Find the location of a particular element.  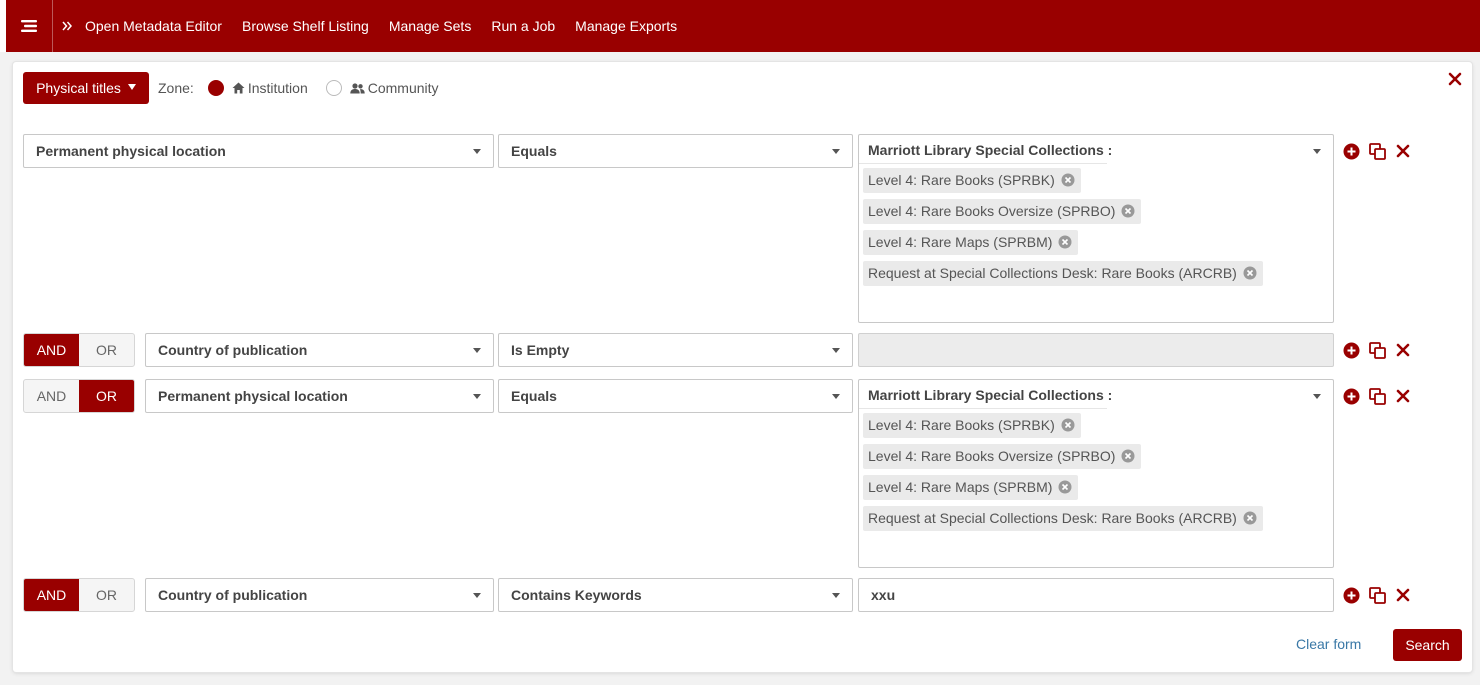

value-field-disabled is located at coordinates (1096, 350).